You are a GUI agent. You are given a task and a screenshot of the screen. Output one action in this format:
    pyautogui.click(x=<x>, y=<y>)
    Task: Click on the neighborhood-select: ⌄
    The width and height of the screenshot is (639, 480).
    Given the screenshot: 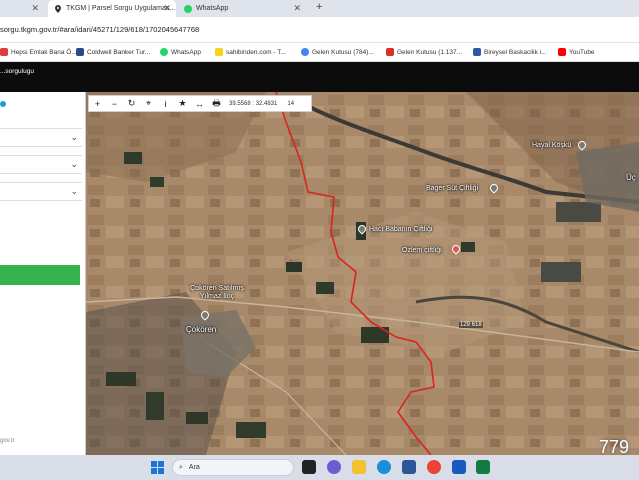 What is the action you would take?
    pyautogui.click(x=41, y=191)
    